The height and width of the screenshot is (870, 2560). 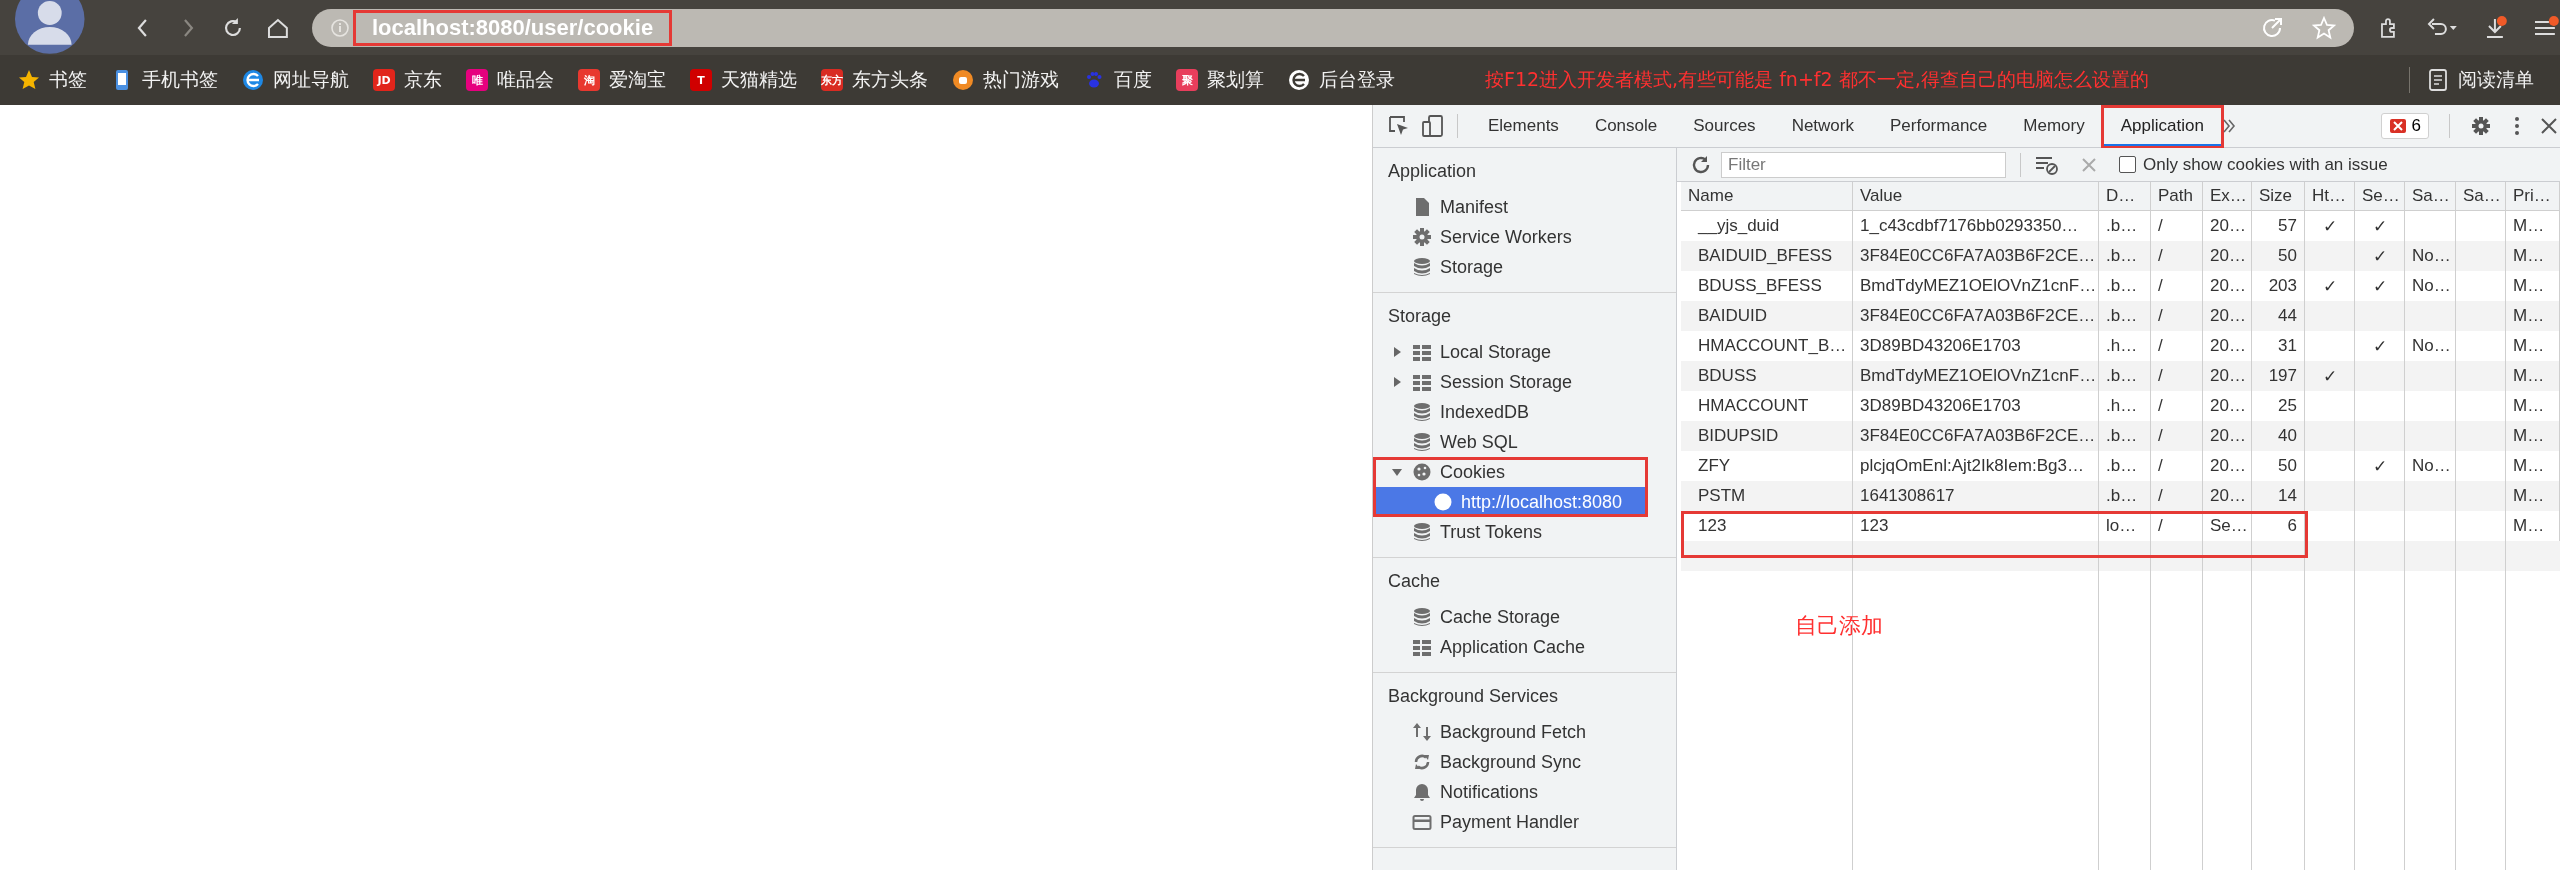 What do you see at coordinates (2549, 126) in the screenshot?
I see `close-icon` at bounding box center [2549, 126].